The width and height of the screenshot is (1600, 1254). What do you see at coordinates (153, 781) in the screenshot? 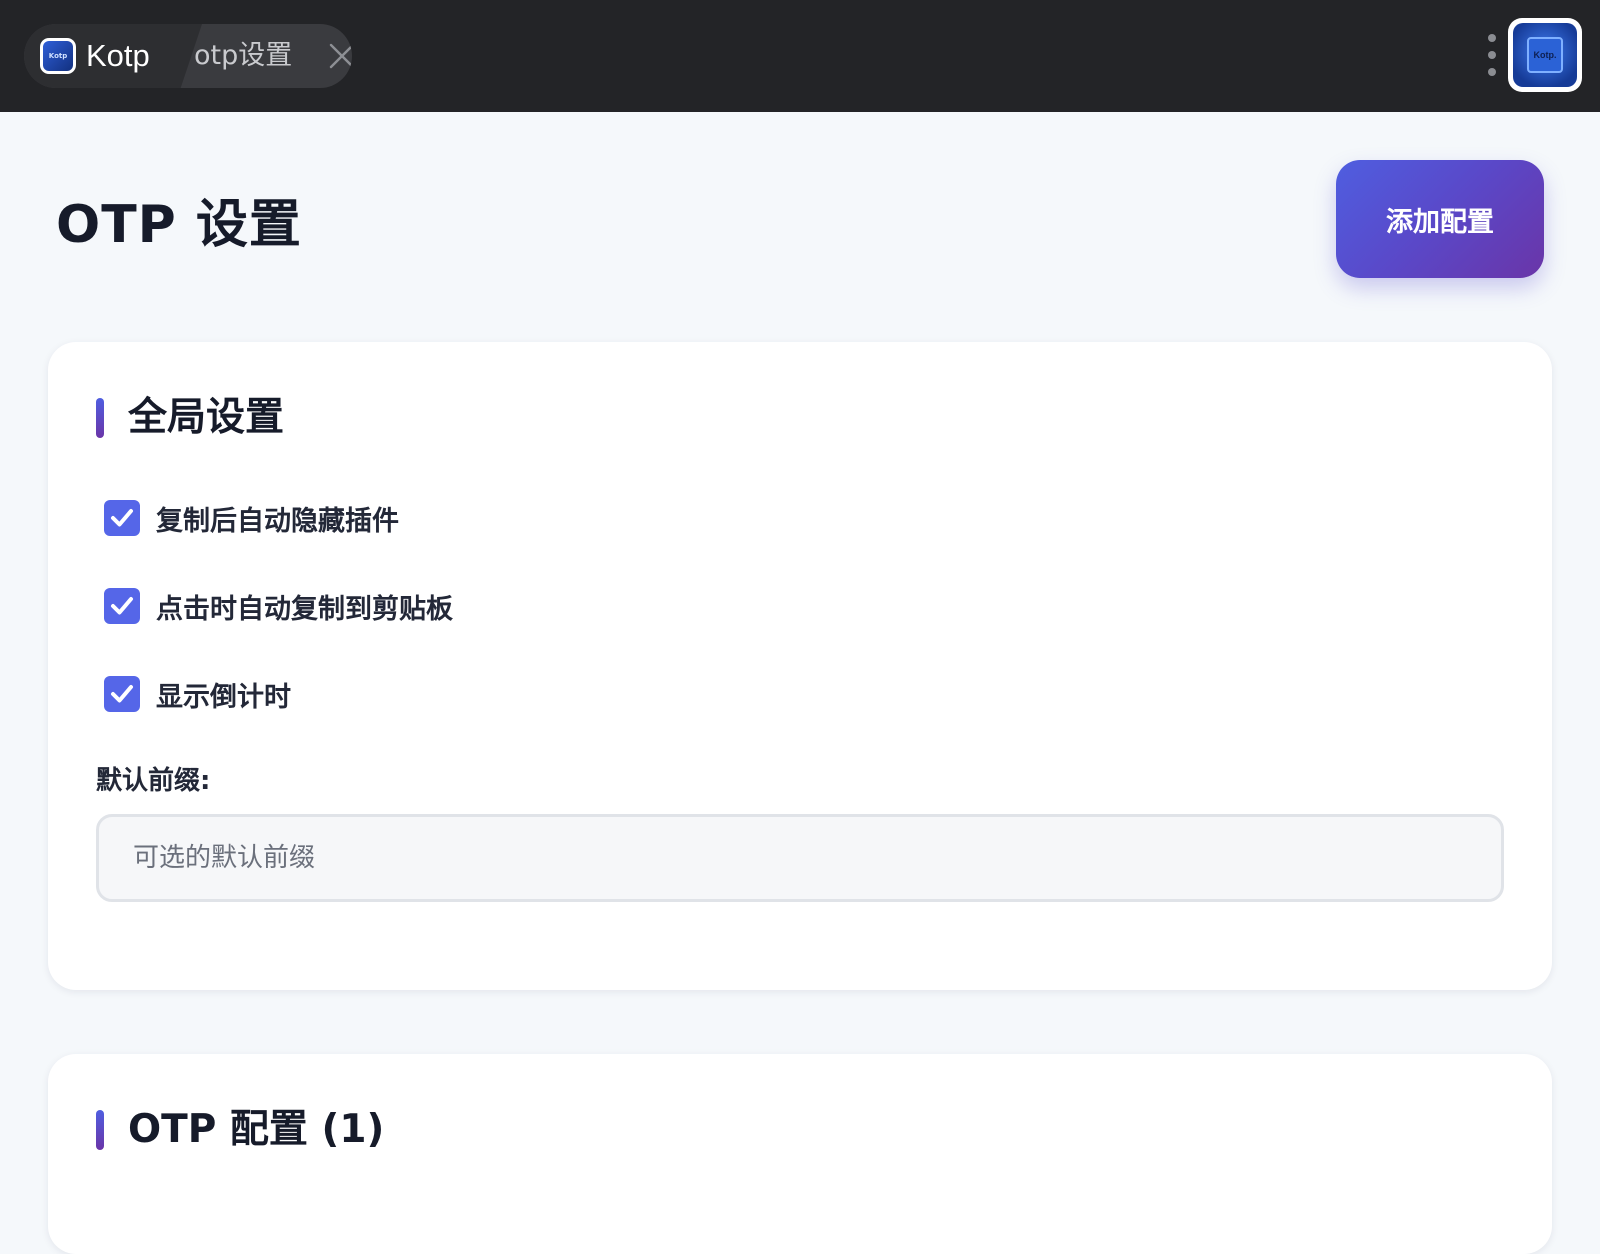
I see `default-prefix-label: 默认前缀:` at bounding box center [153, 781].